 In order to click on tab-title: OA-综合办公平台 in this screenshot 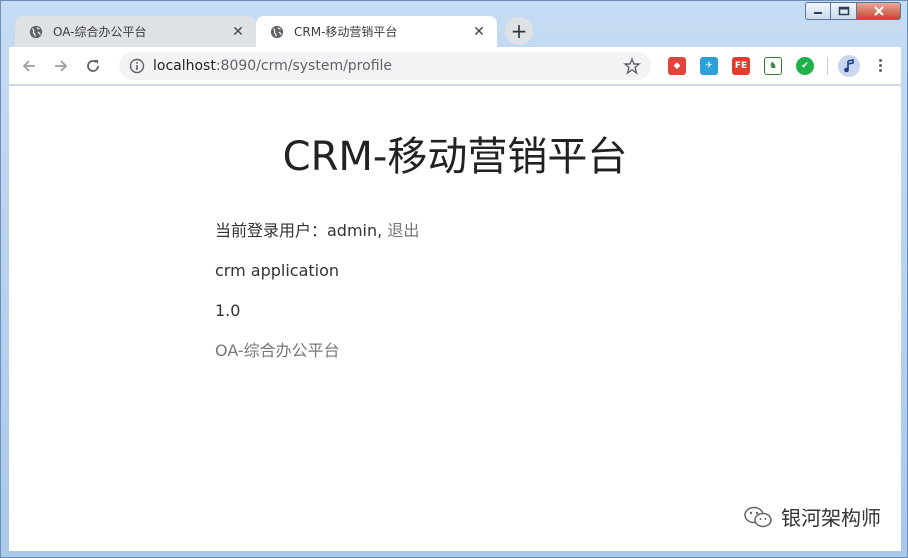, I will do `click(100, 32)`.